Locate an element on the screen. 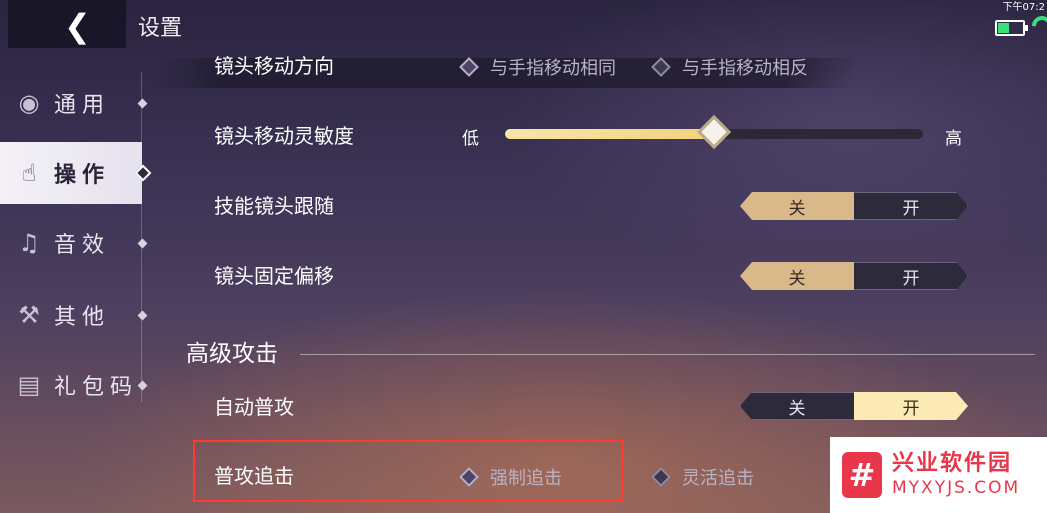 Image resolution: width=1047 pixels, height=513 pixels. watermark: # 兴业软件园 MYXYJS.COM is located at coordinates (938, 475).